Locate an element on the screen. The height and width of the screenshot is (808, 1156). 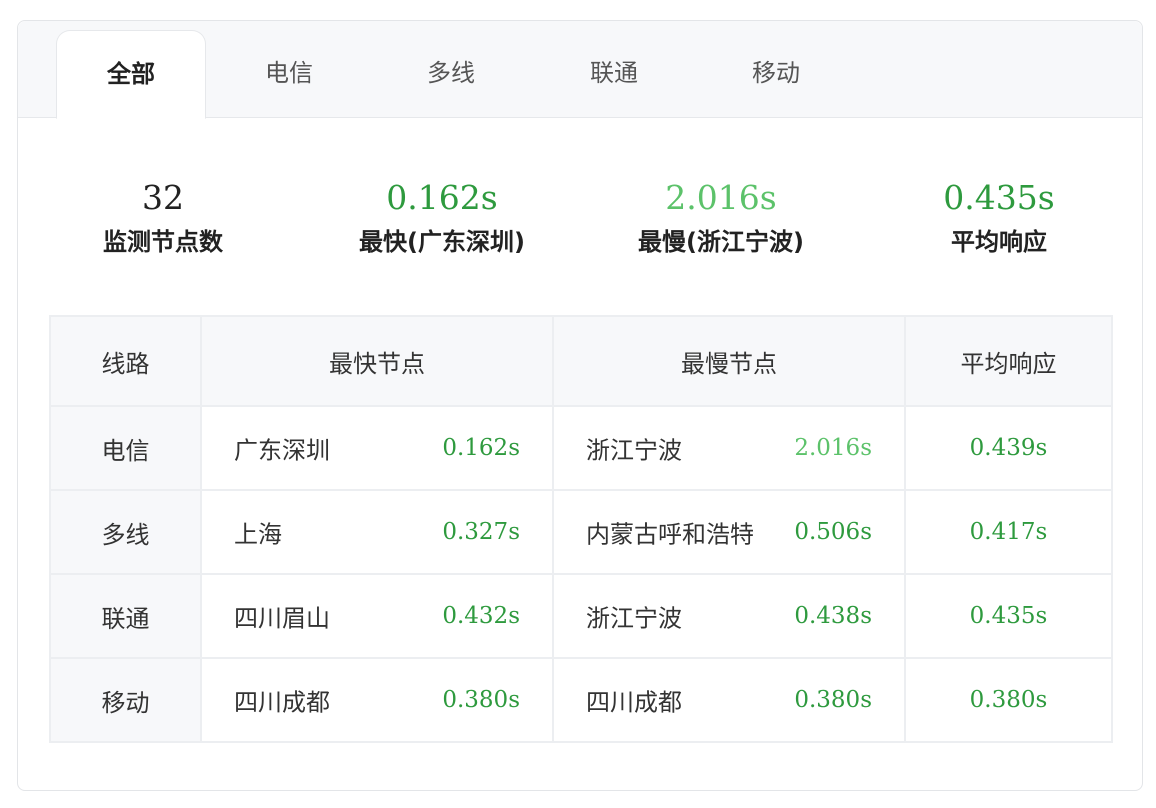
tab-all: 全部 is located at coordinates (131, 74).